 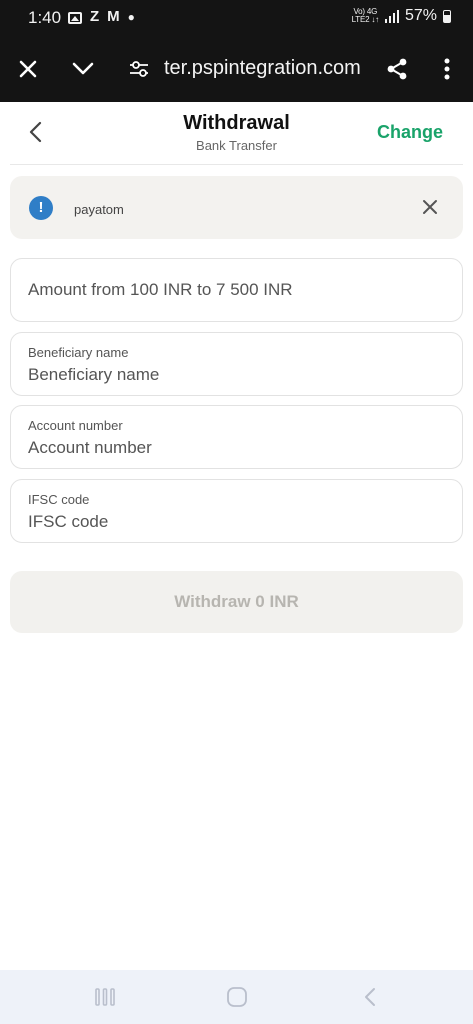 I want to click on status-bar: 1:40 Z M ● Vo) 4G LTE2 ↓↑ 57%, so click(x=236, y=18).